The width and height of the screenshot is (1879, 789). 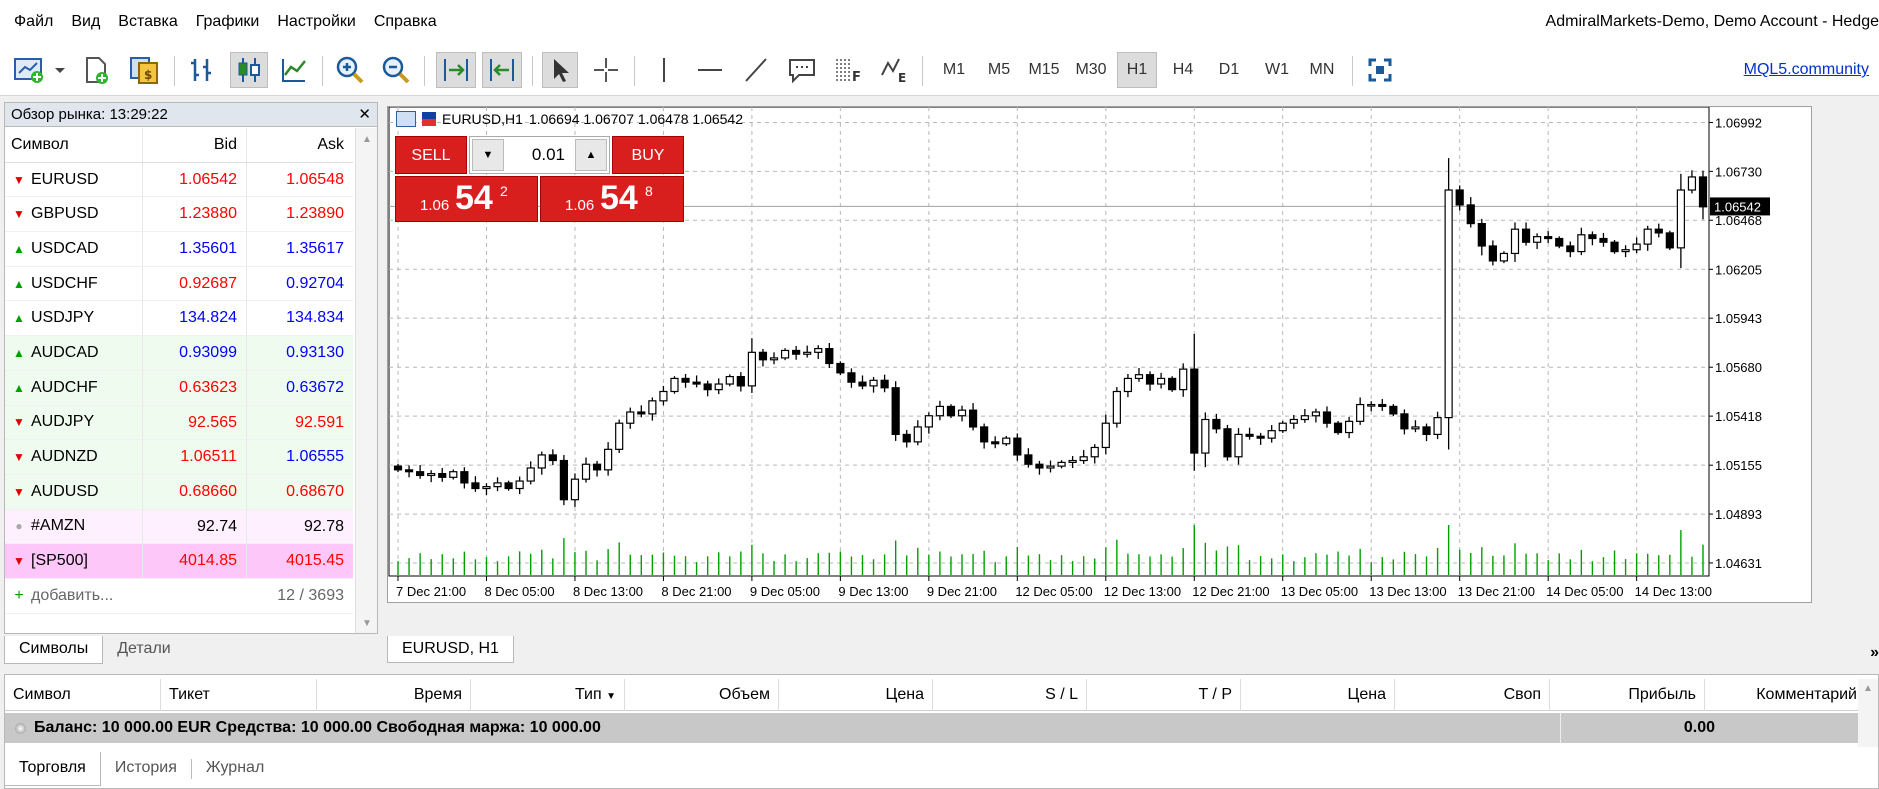 I want to click on tf-h1: H1, so click(x=1137, y=70).